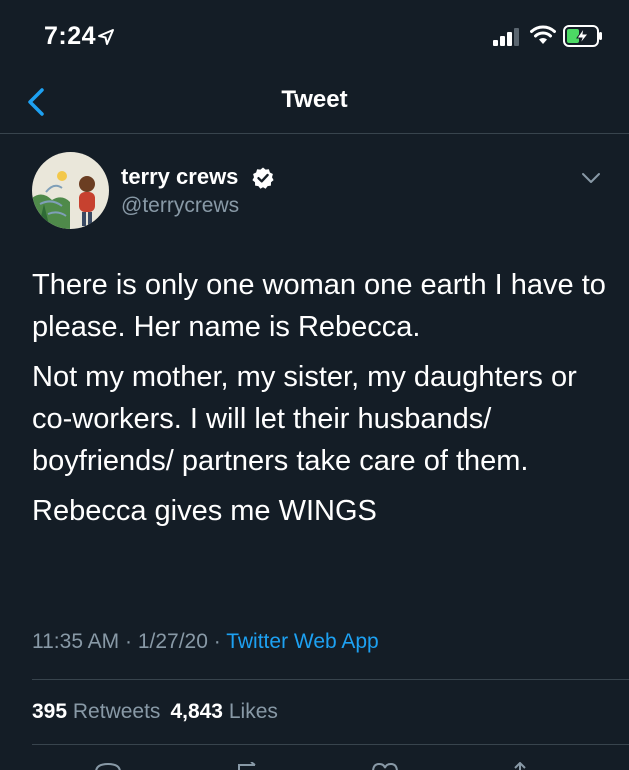 This screenshot has width=629, height=770. Describe the element at coordinates (506, 37) in the screenshot. I see `cellular-signal-icon` at that location.